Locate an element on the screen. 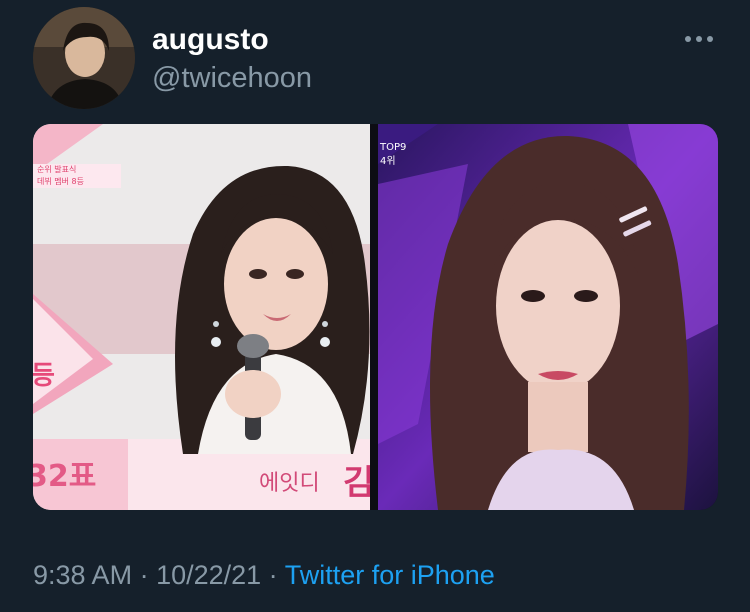  left-rank-glyph: 등 is located at coordinates (44, 376).